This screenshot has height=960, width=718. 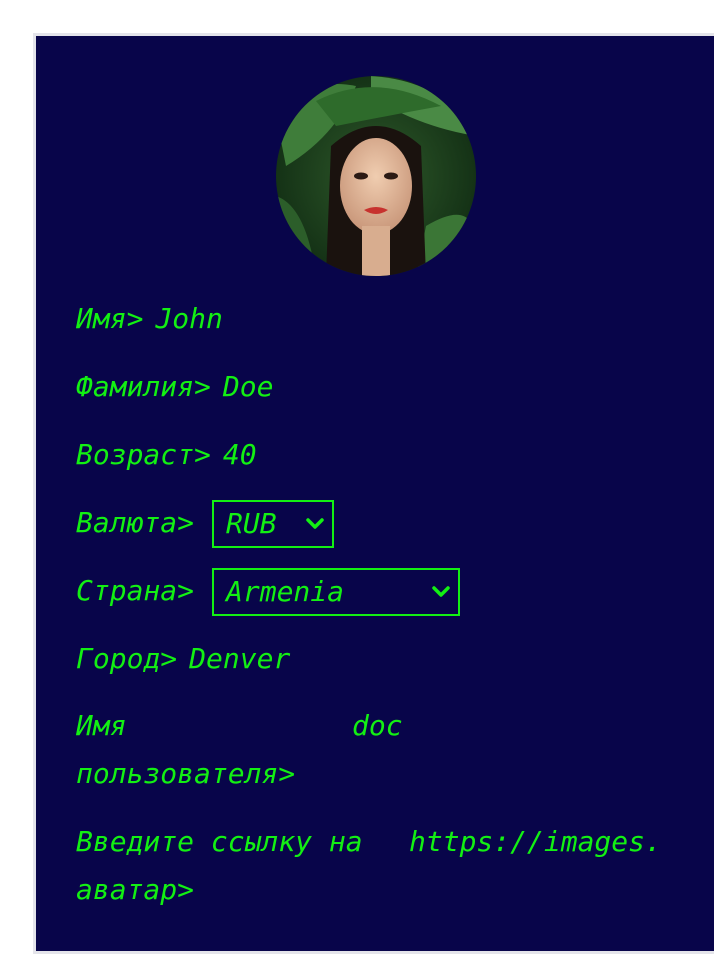 What do you see at coordinates (239, 659) in the screenshot?
I see `city-value: Denver` at bounding box center [239, 659].